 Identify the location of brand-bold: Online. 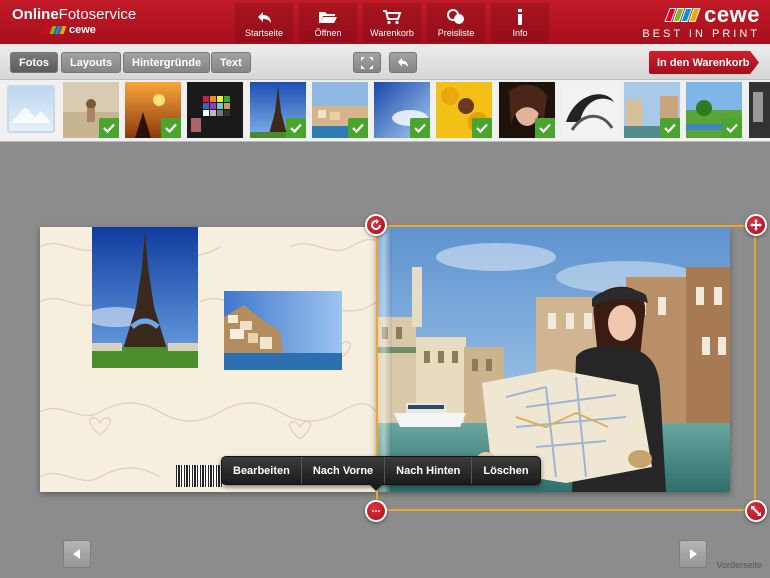
(35, 14).